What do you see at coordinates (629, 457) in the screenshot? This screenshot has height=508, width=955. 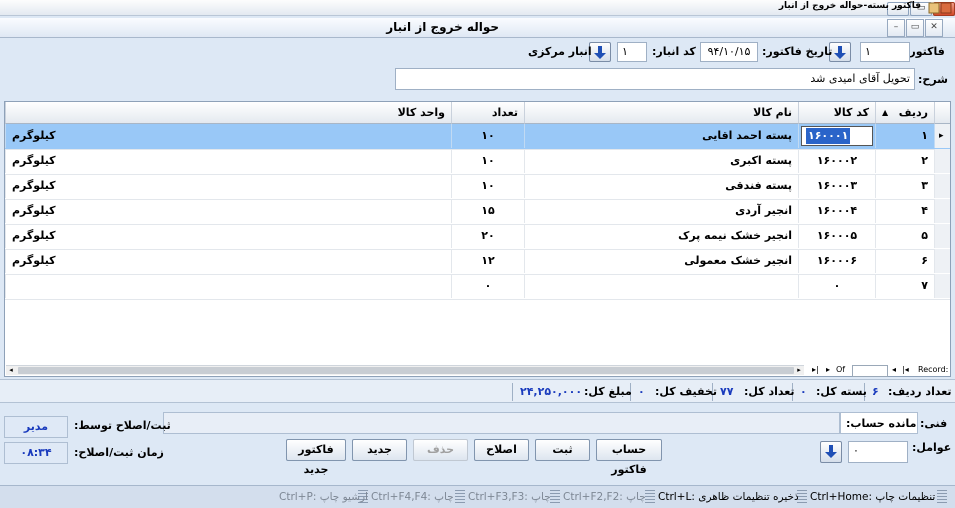 I see `account-invoice-button: حساب فاکتور` at bounding box center [629, 457].